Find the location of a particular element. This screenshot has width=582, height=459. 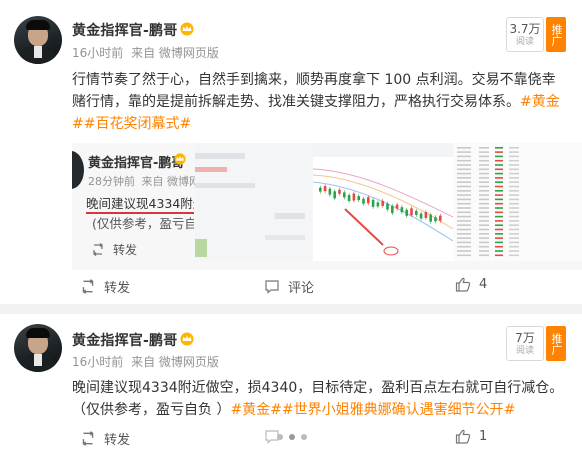

quoted-repost-label: 转发 is located at coordinates (125, 250).